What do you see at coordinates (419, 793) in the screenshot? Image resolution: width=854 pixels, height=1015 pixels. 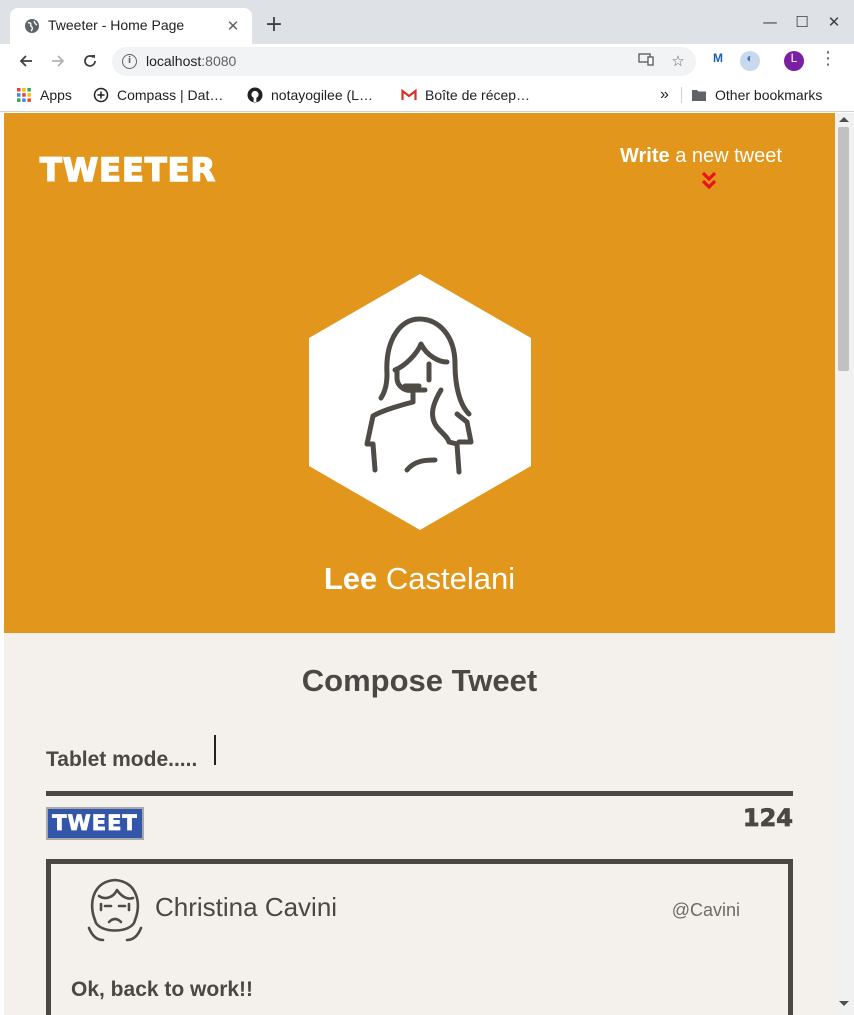 I see `compose-underline` at bounding box center [419, 793].